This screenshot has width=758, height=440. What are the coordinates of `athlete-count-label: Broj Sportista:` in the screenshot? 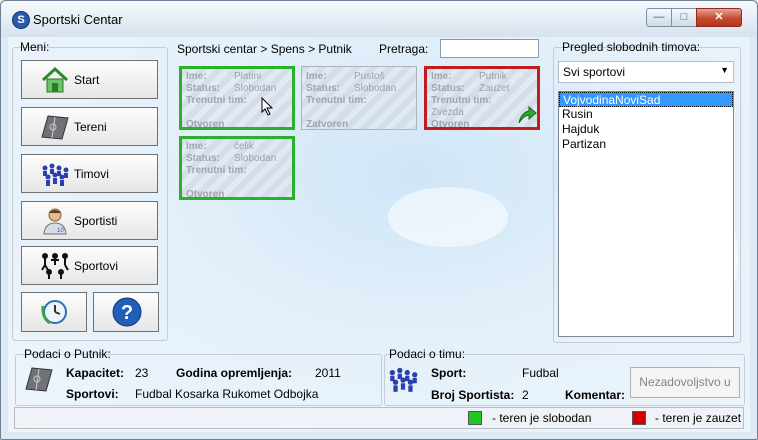 It's located at (473, 395).